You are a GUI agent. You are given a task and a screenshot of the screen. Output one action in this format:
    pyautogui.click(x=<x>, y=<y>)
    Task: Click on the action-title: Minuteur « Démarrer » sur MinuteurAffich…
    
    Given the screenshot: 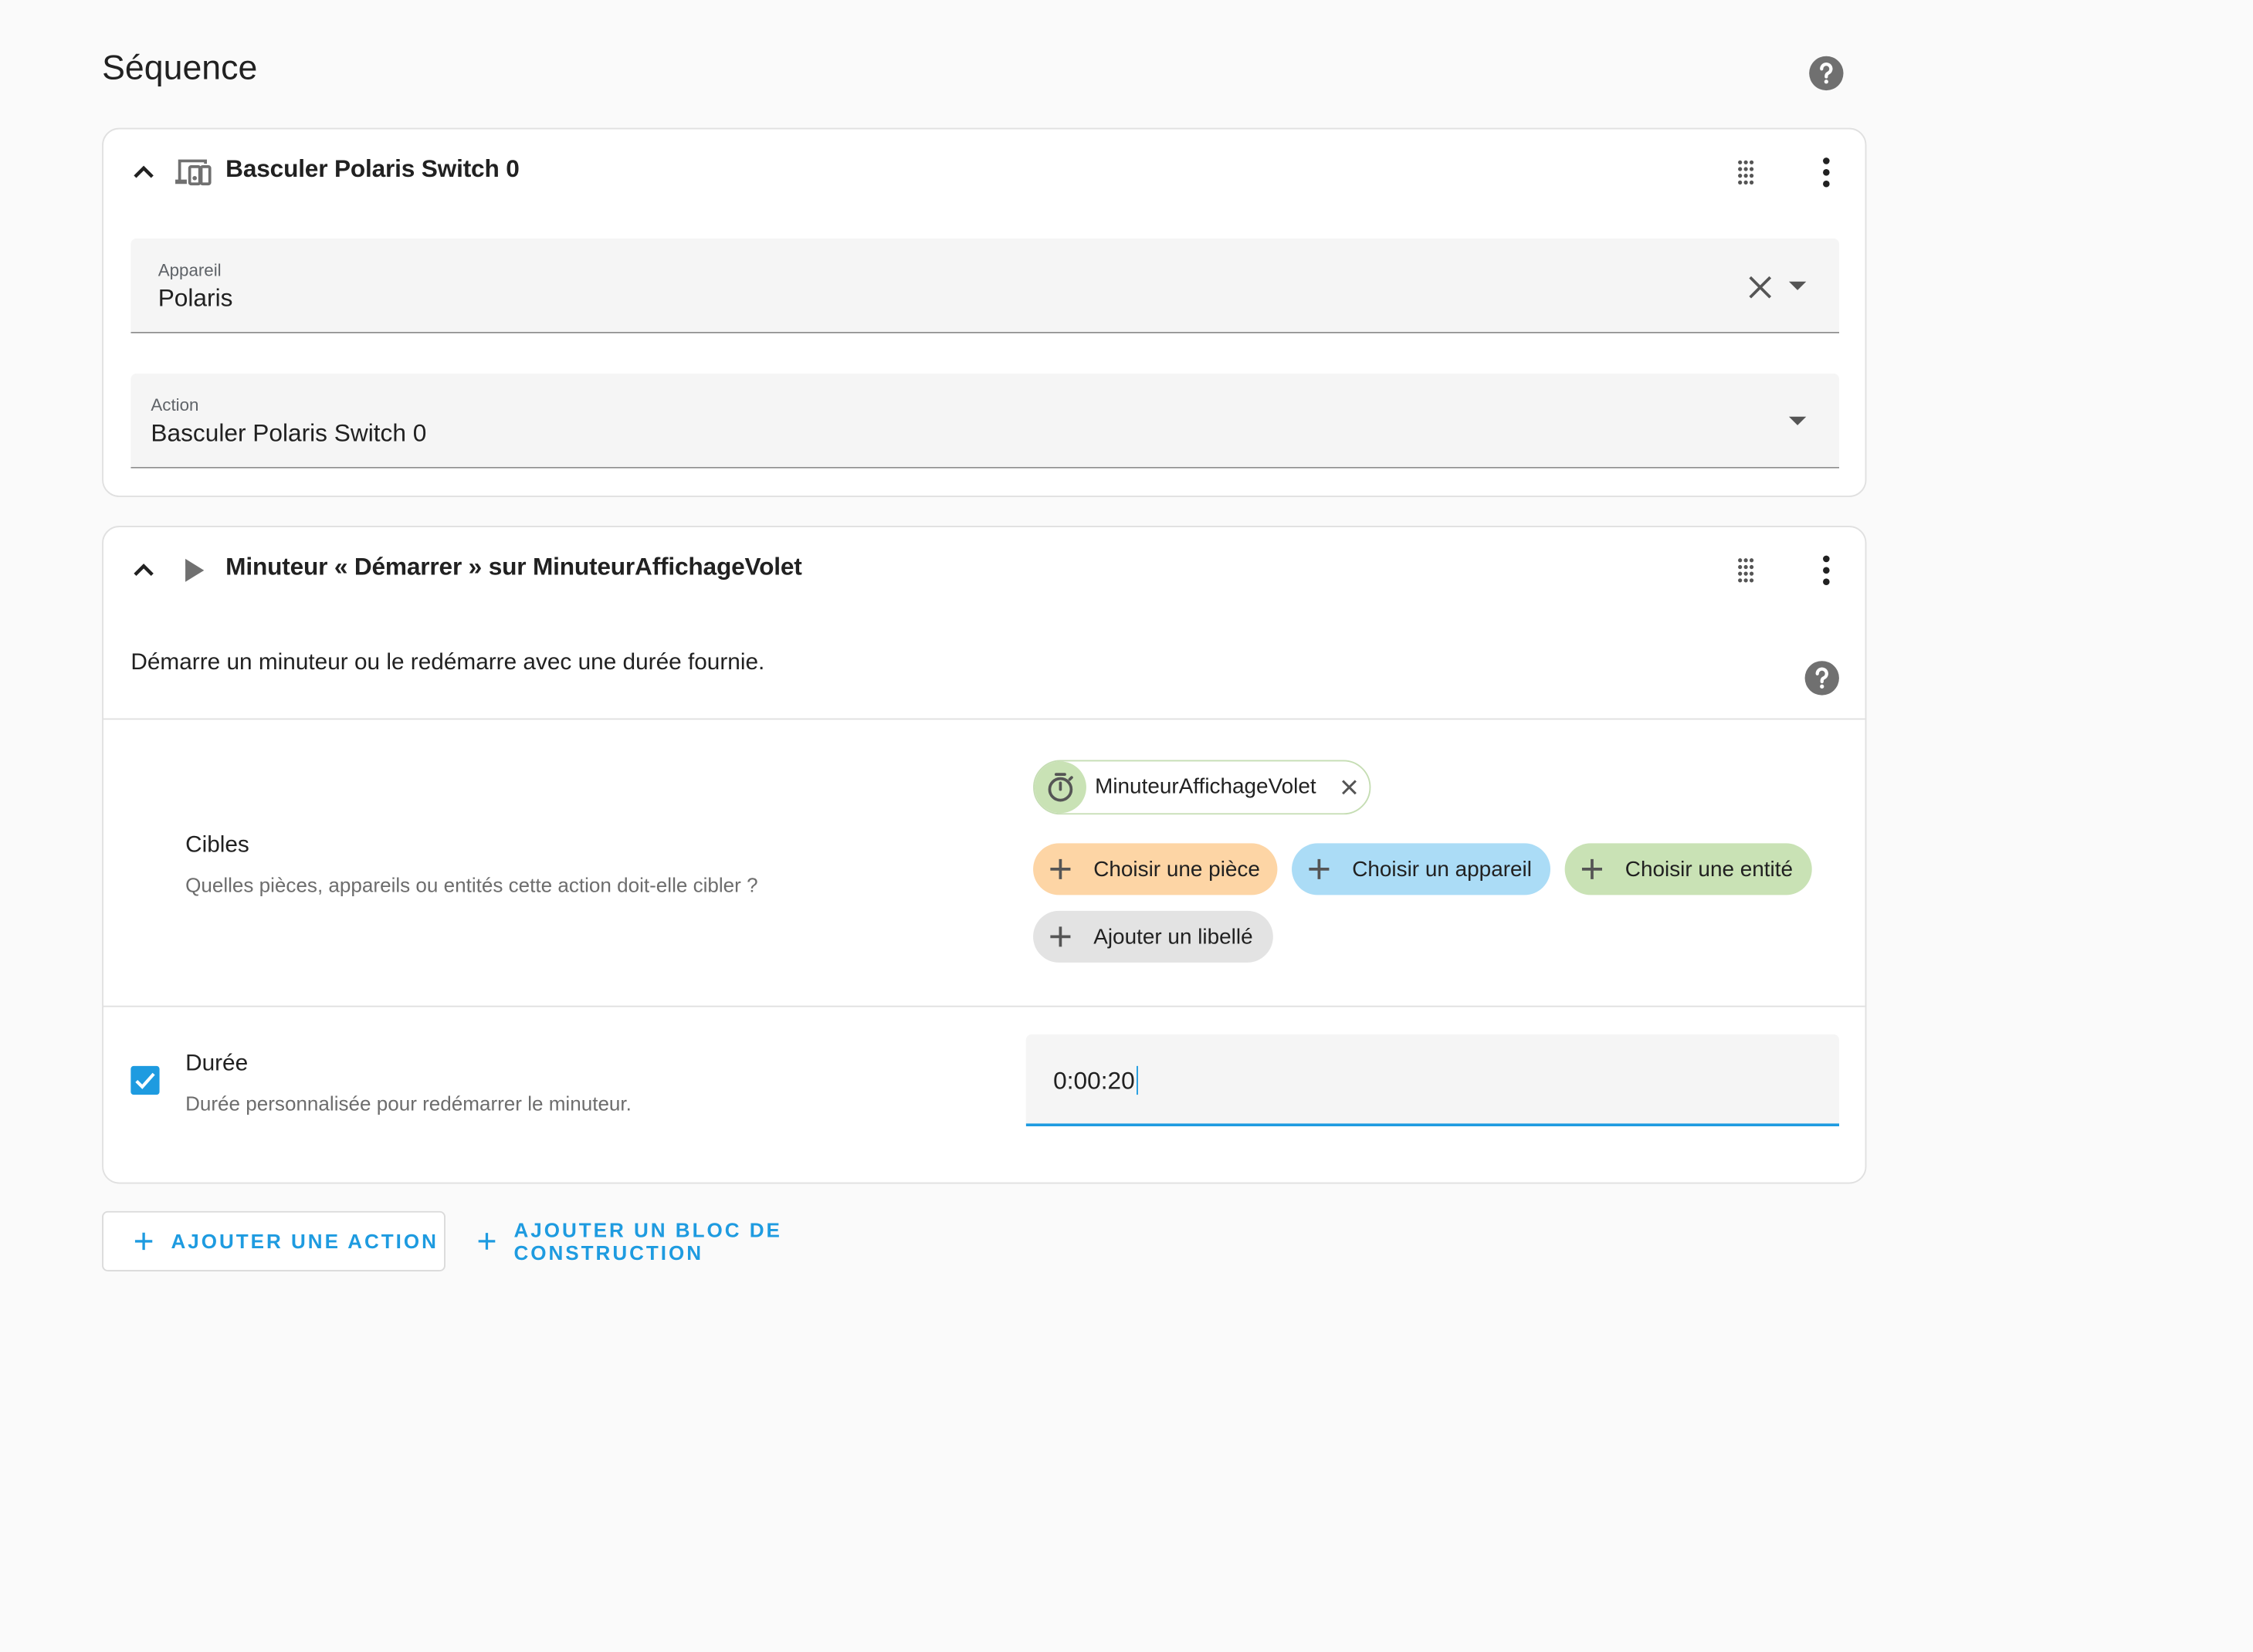 What is the action you would take?
    pyautogui.click(x=513, y=567)
    